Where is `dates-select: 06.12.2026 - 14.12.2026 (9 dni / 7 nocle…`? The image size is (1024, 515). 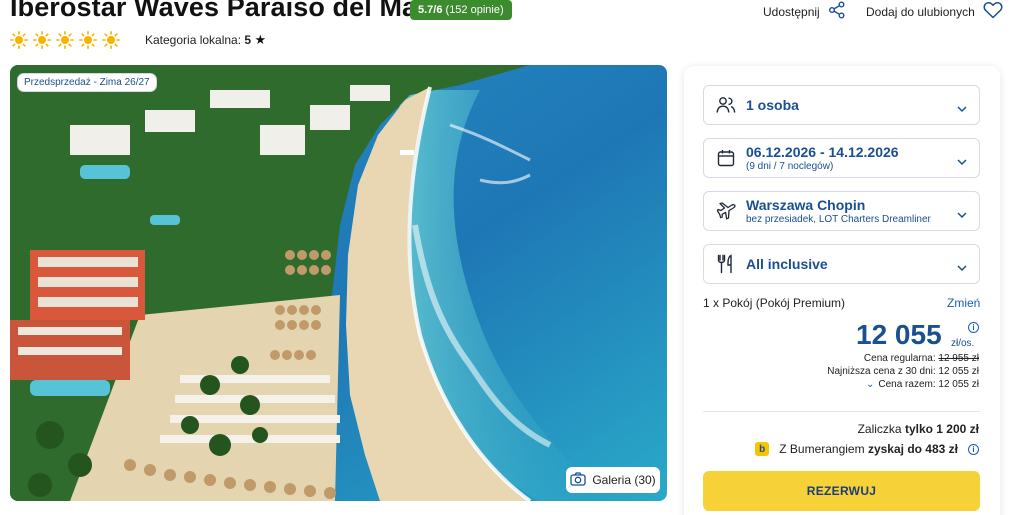 dates-select: 06.12.2026 - 14.12.2026 (9 dni / 7 nocle… is located at coordinates (841, 158).